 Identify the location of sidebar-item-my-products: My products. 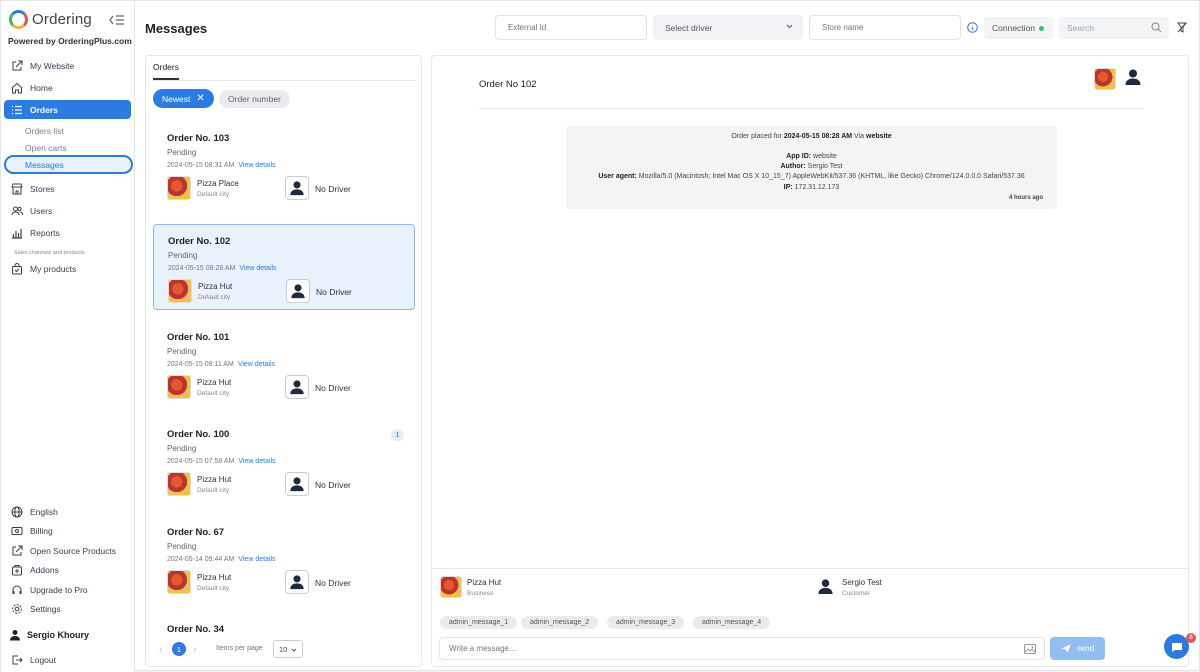
(67, 268).